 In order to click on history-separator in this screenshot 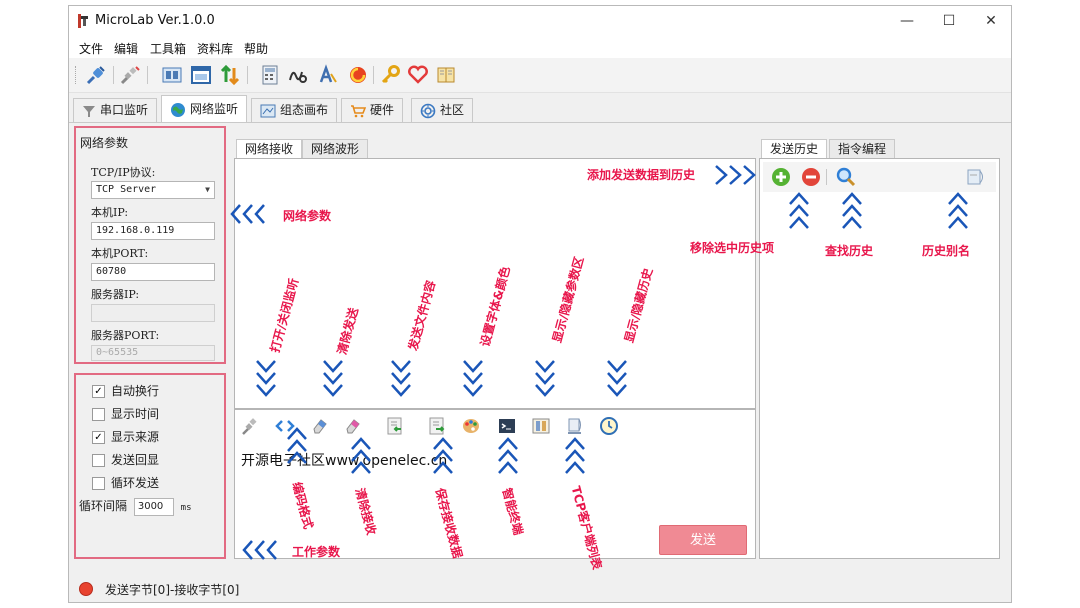, I will do `click(826, 177)`.